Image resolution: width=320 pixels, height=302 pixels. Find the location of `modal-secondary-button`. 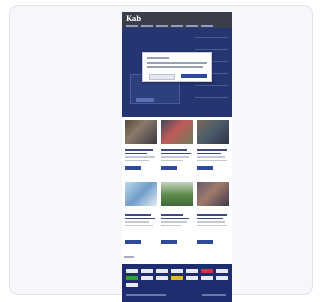

modal-secondary-button is located at coordinates (162, 77).